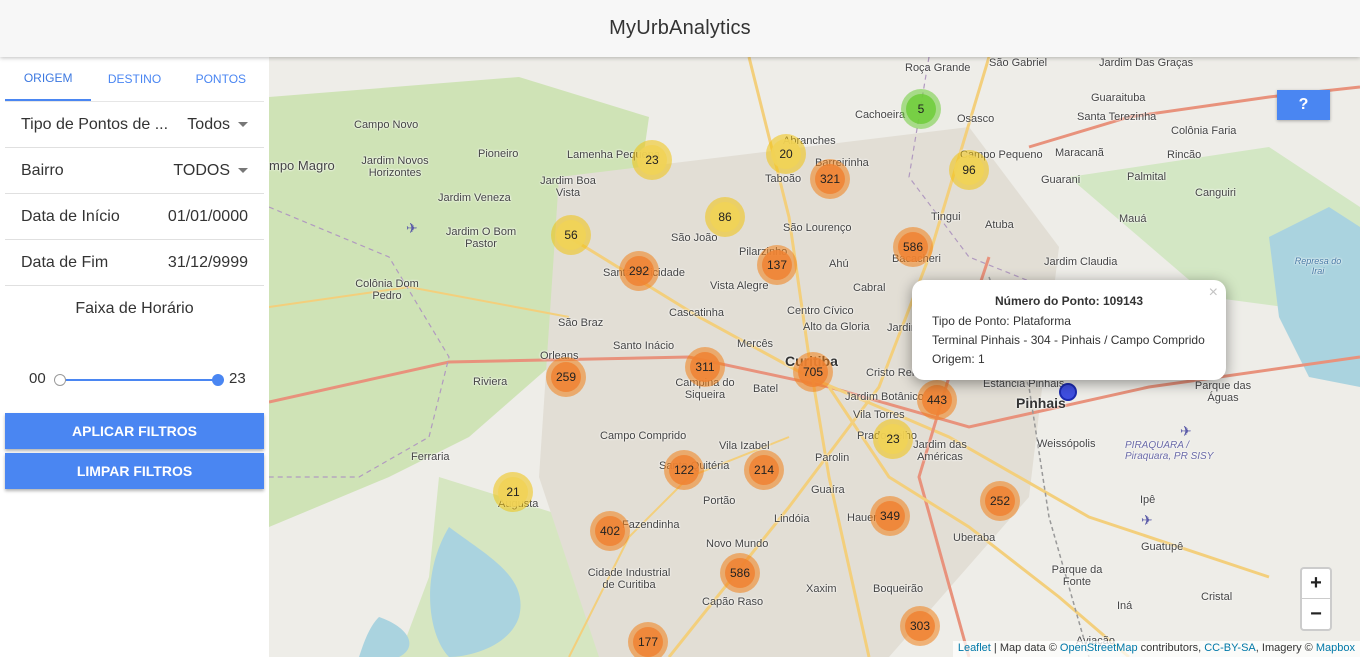 This screenshot has height=657, width=1360. Describe the element at coordinates (946, 217) in the screenshot. I see `place-label: Tingui` at that location.